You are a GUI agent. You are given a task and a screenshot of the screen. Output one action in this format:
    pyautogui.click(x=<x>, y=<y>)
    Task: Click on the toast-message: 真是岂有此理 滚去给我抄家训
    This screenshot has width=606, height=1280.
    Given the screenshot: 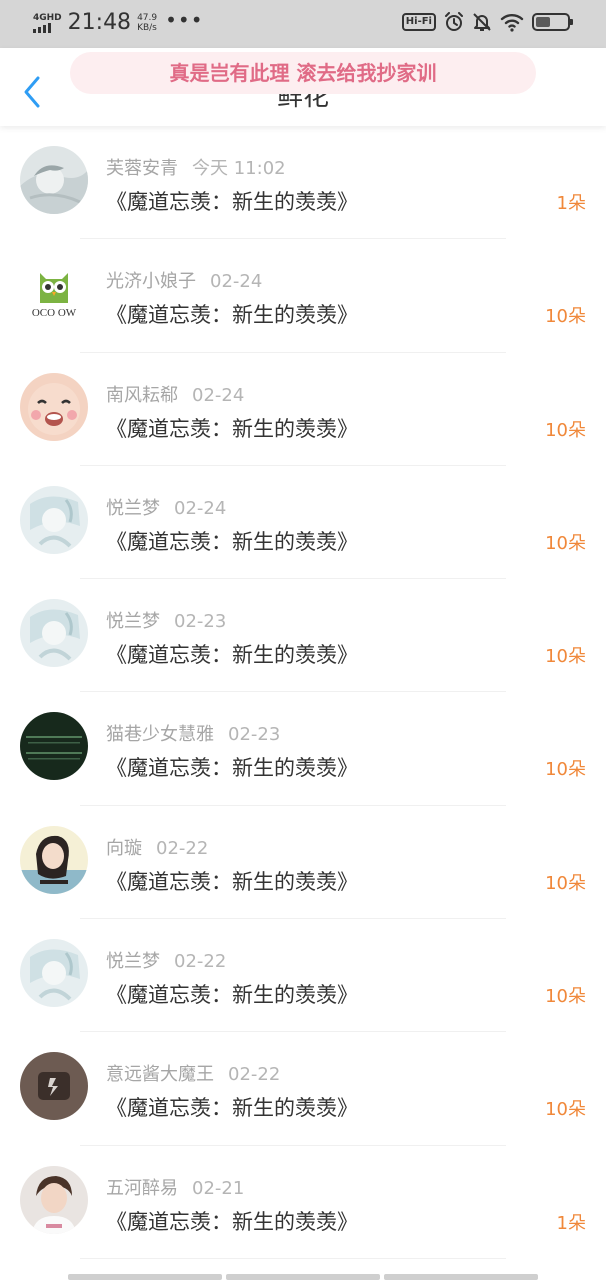 What is the action you would take?
    pyautogui.click(x=303, y=73)
    